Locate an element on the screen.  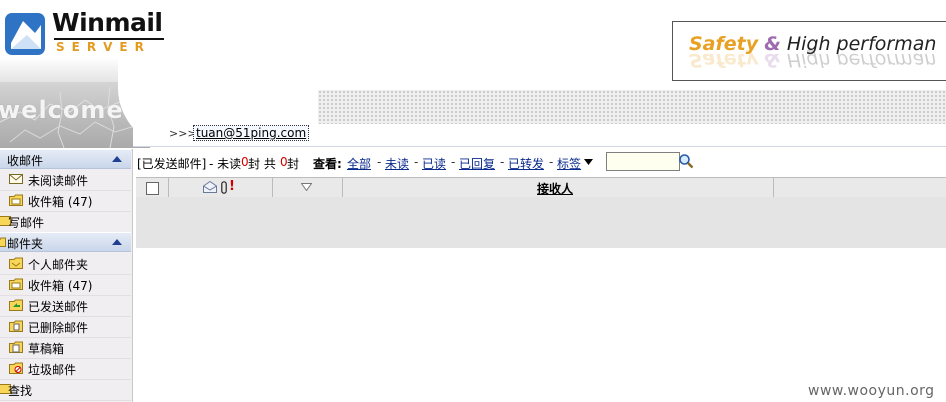
sidebar-section-folders: 邮件夹 is located at coordinates (65, 242).